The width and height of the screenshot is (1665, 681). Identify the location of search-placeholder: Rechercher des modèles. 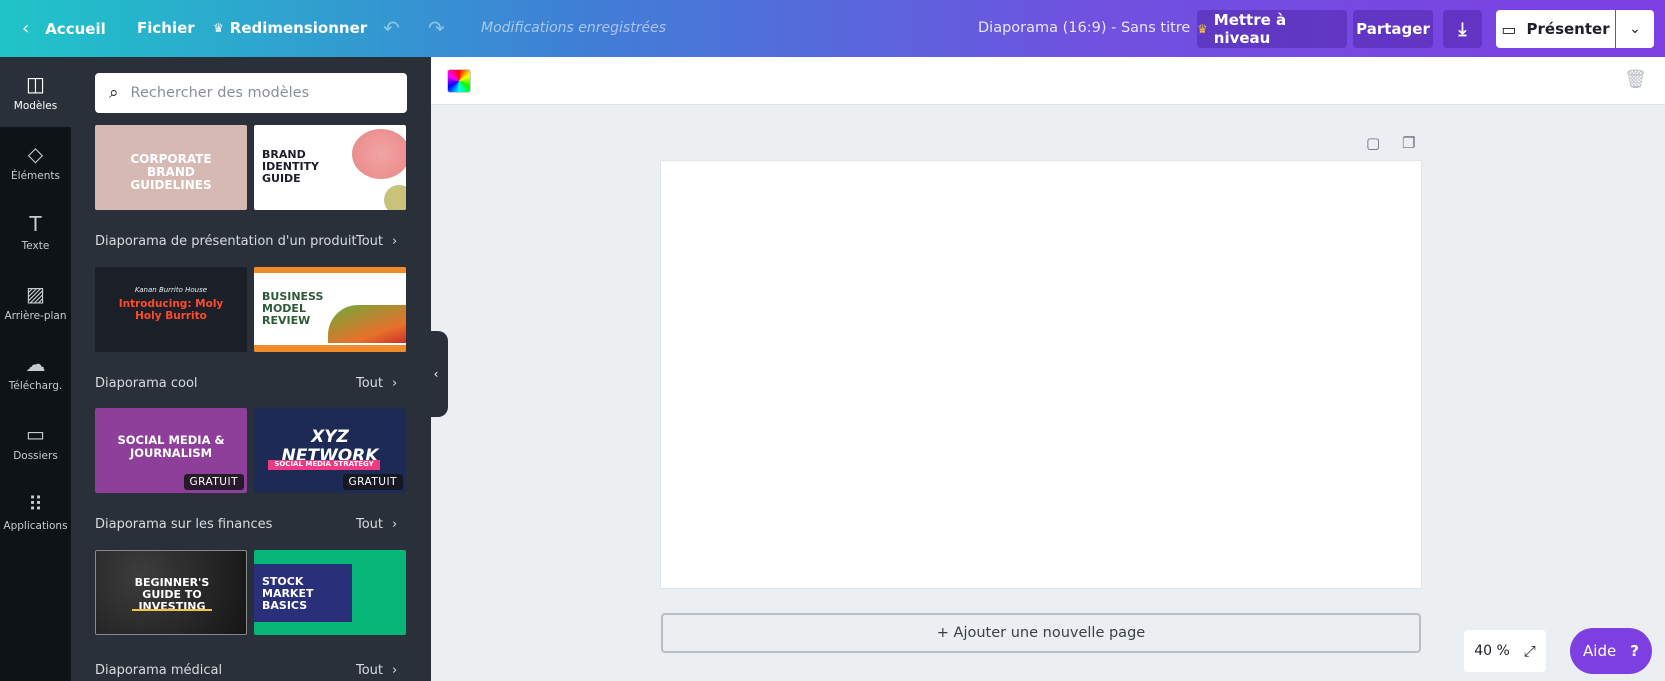
(220, 93).